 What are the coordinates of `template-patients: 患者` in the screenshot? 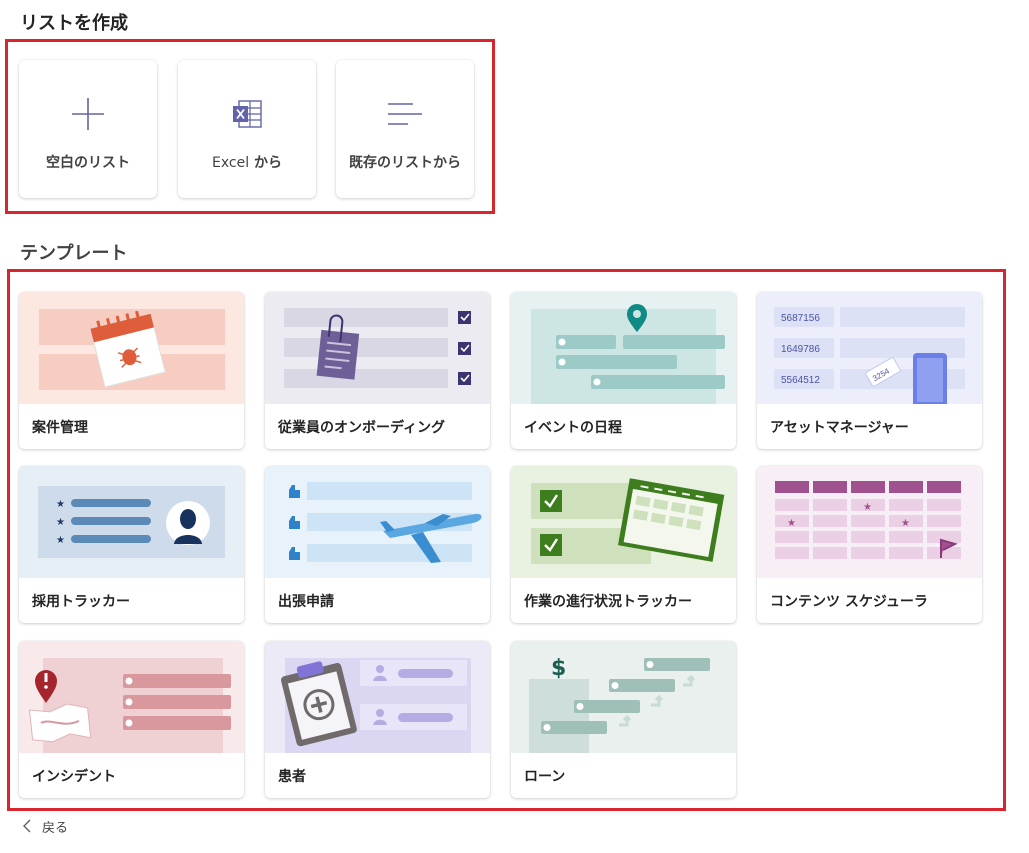 It's located at (377, 719).